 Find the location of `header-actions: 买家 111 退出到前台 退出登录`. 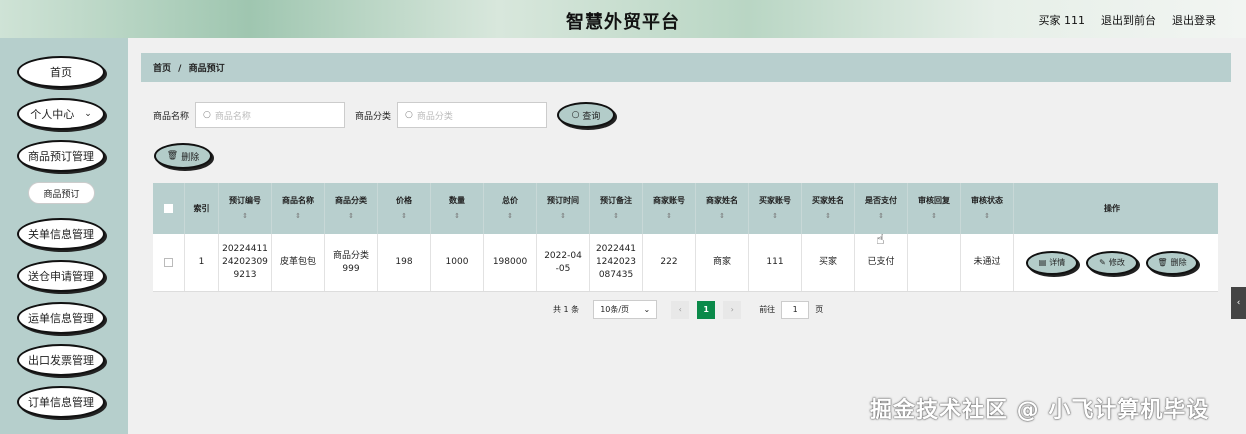

header-actions: 买家 111 退出到前台 退出登录 is located at coordinates (1128, 20).